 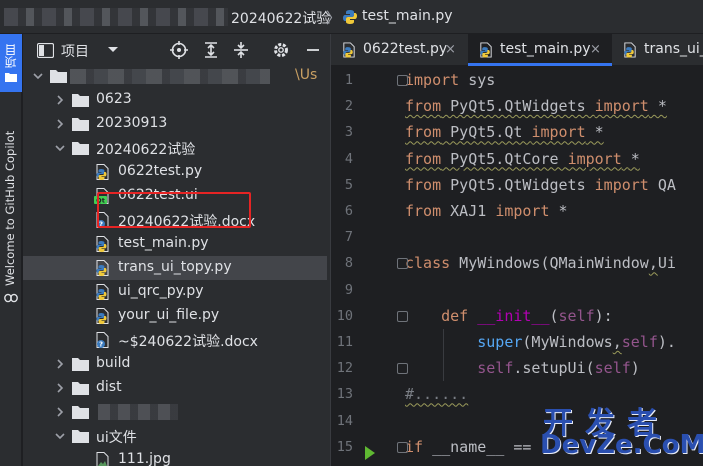 I want to click on run-icon, so click(x=370, y=453).